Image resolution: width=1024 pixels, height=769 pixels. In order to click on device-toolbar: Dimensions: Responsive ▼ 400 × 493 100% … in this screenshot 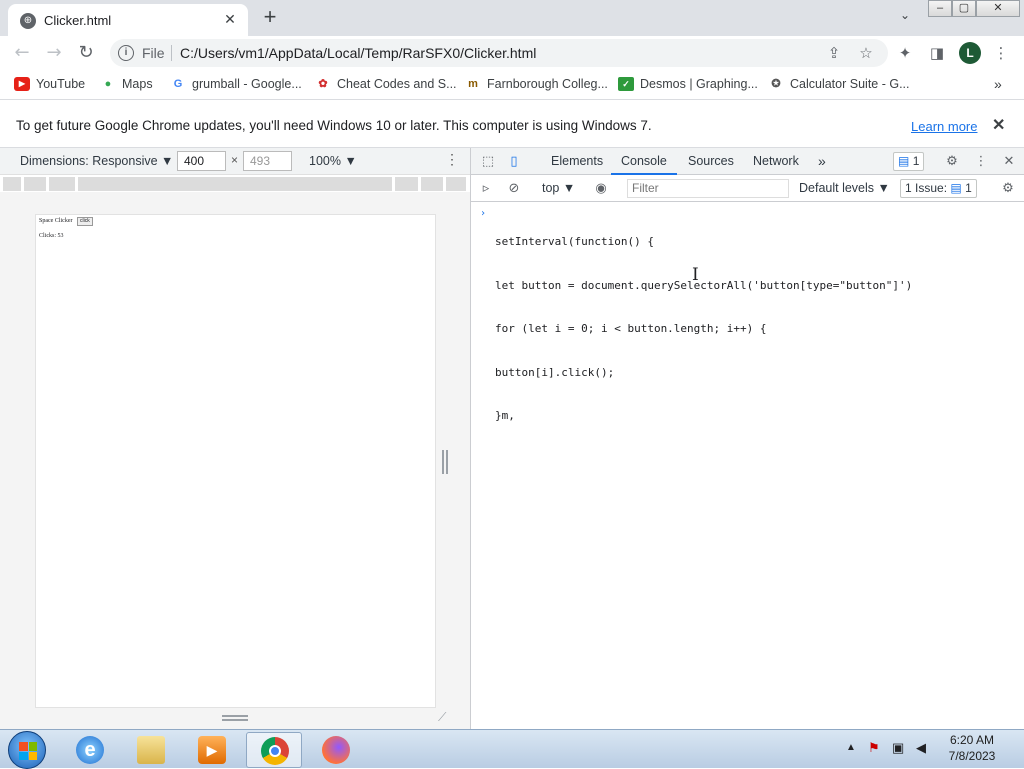, I will do `click(235, 161)`.